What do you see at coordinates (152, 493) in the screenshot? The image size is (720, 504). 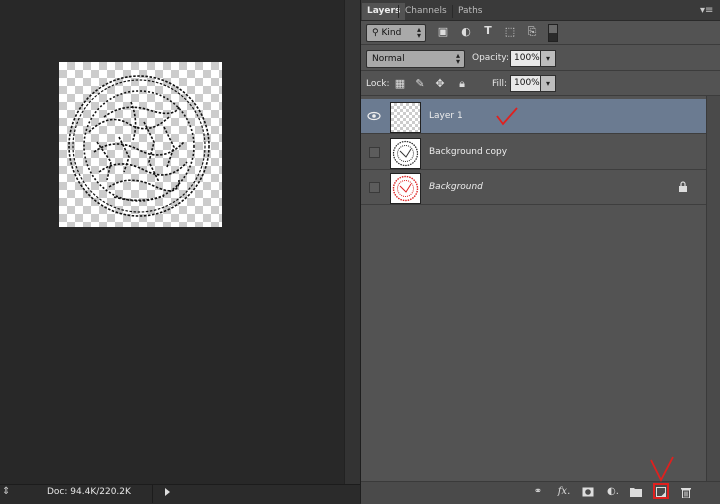 I see `status-divider` at bounding box center [152, 493].